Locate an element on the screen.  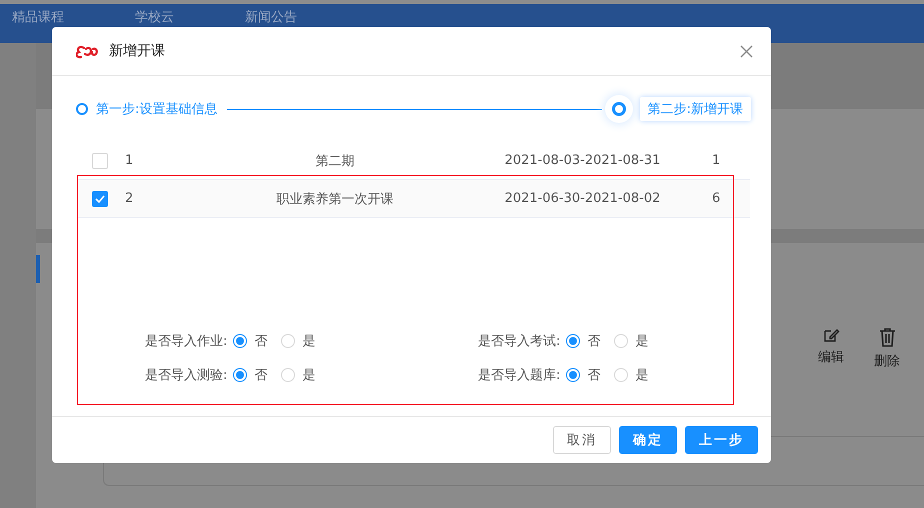
table-cell-text: 6 is located at coordinates (716, 198).